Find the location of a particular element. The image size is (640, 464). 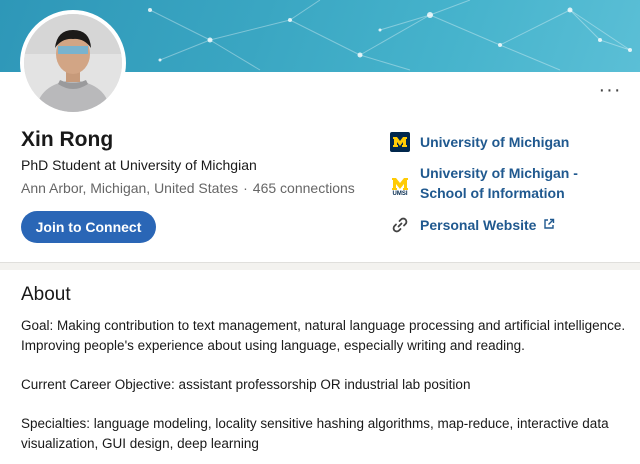

more-options-icon: ··· is located at coordinates (610, 90).